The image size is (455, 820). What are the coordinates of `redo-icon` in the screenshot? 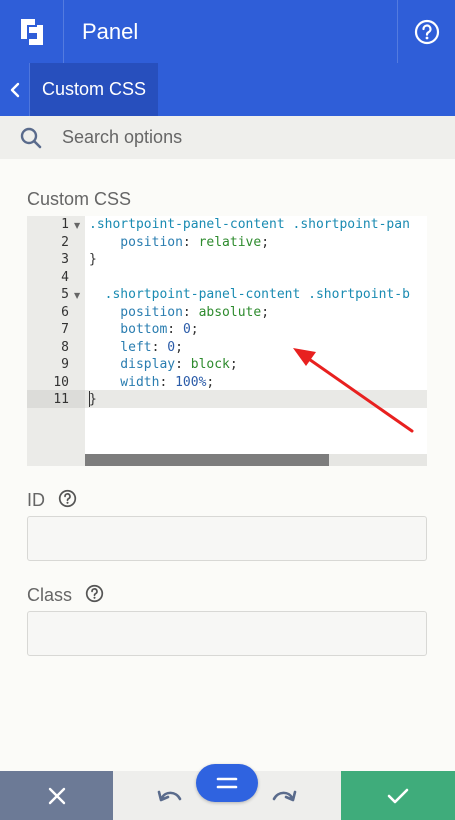 It's located at (284, 796).